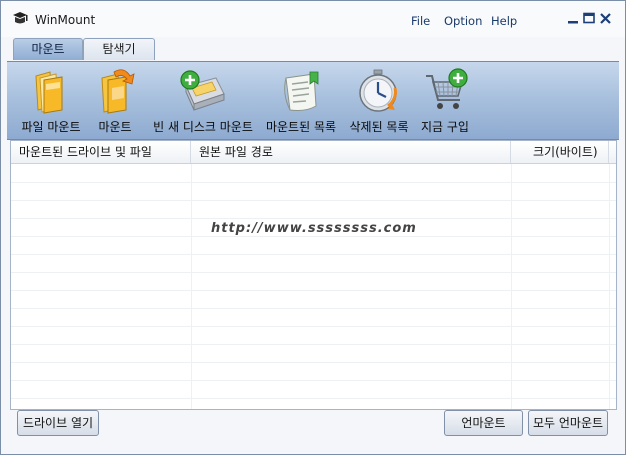  Describe the element at coordinates (313, 19) in the screenshot. I see `title-bar: WinMount File Option Help` at that location.